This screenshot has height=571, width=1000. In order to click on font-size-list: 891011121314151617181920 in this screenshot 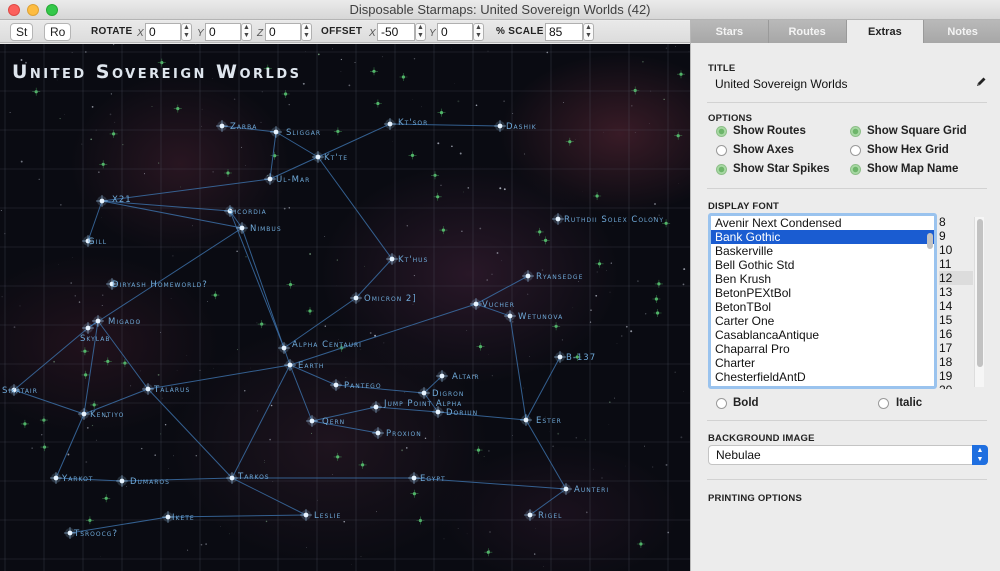, I will do `click(956, 302)`.